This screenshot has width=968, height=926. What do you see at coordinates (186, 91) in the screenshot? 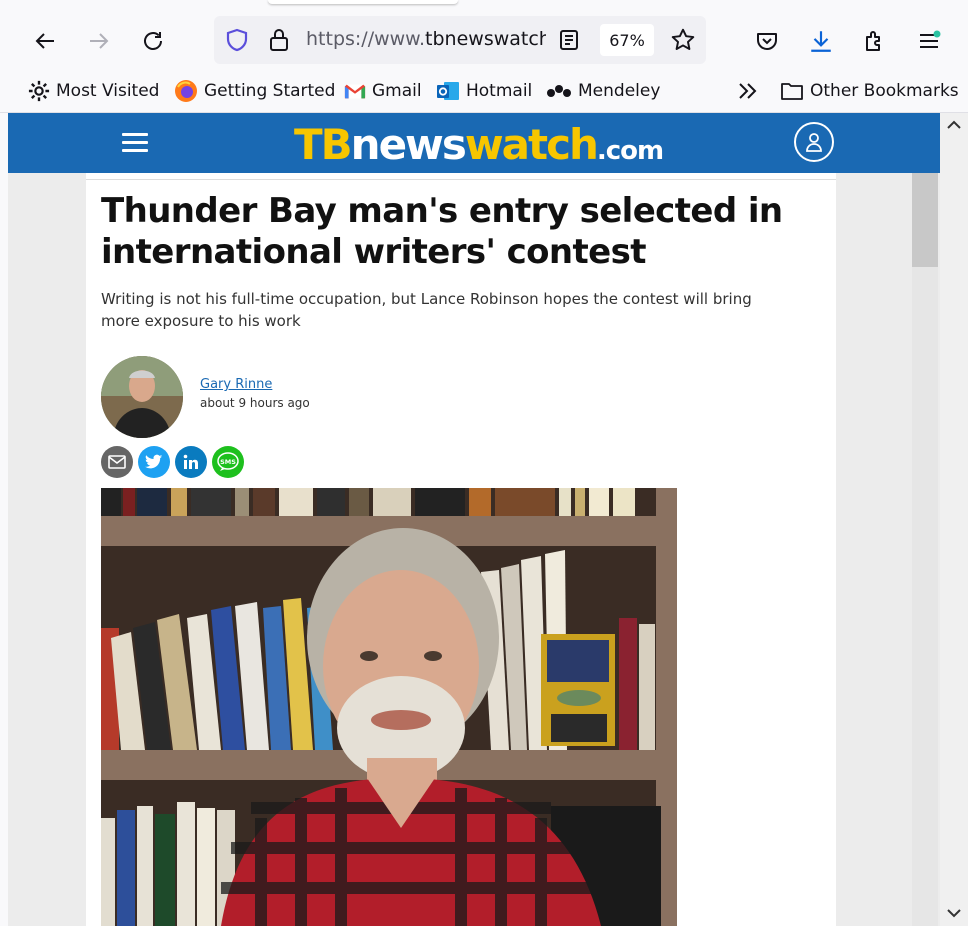
I see `firefox-icon` at bounding box center [186, 91].